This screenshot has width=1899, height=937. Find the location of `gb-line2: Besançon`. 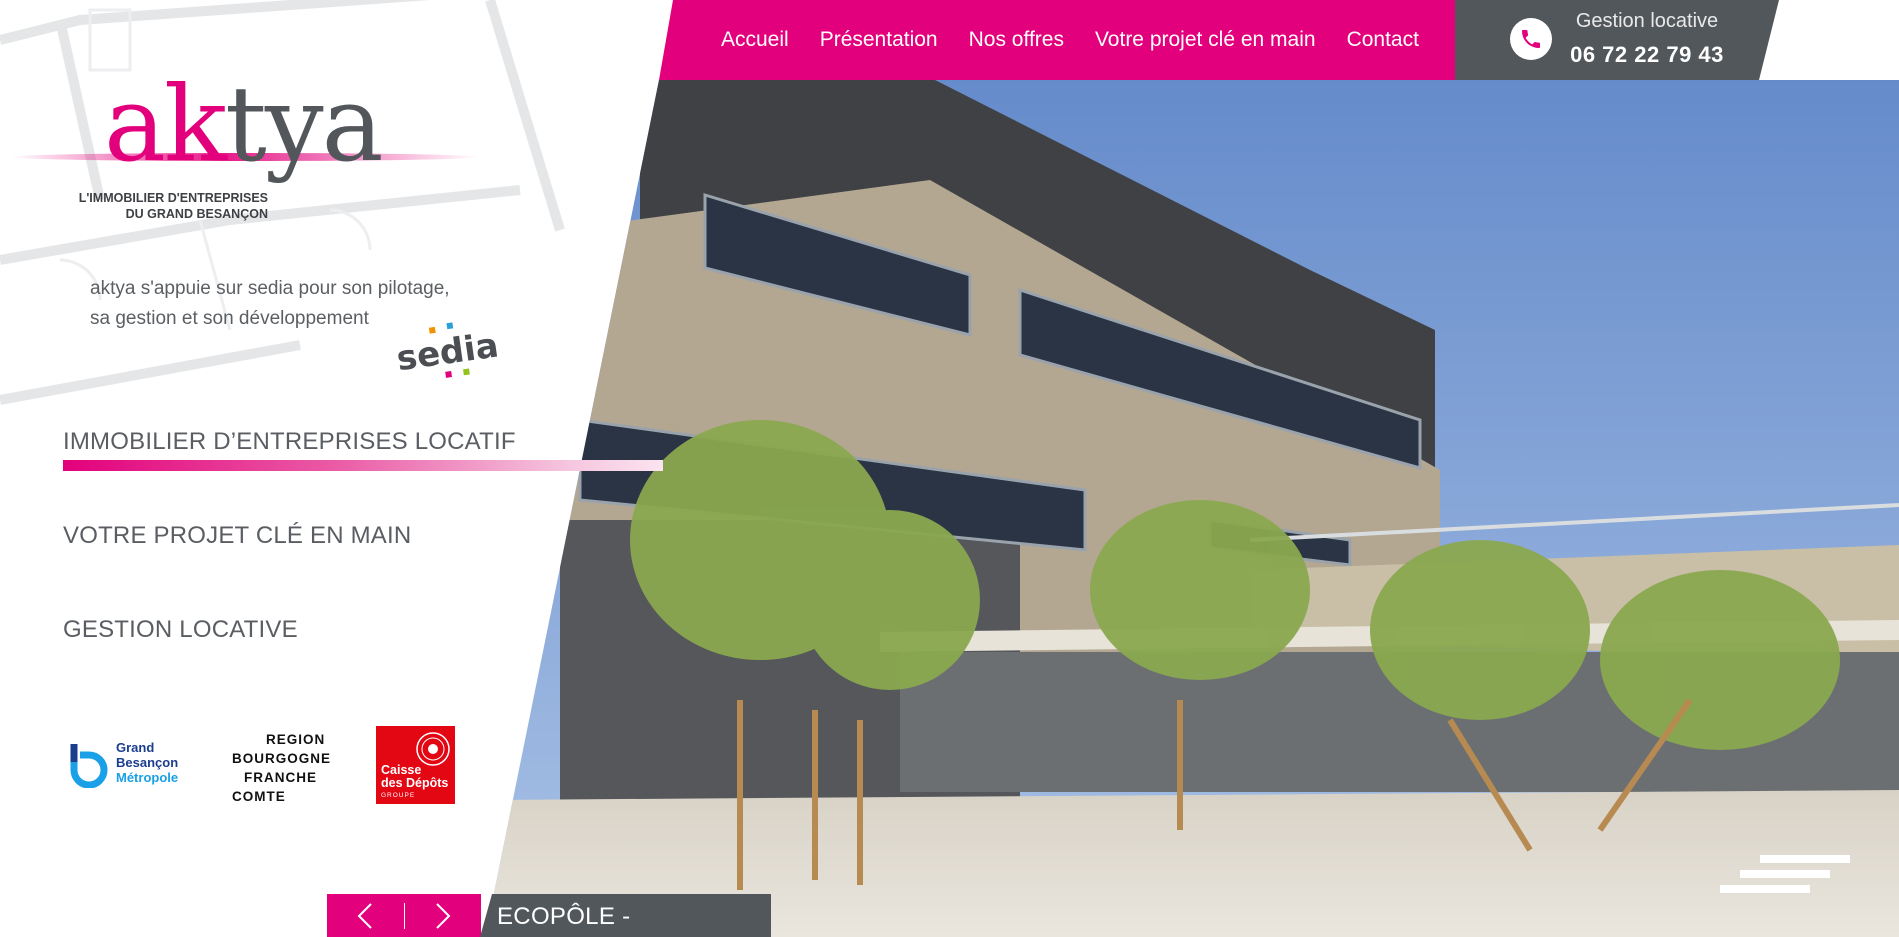

gb-line2: Besançon is located at coordinates (147, 762).